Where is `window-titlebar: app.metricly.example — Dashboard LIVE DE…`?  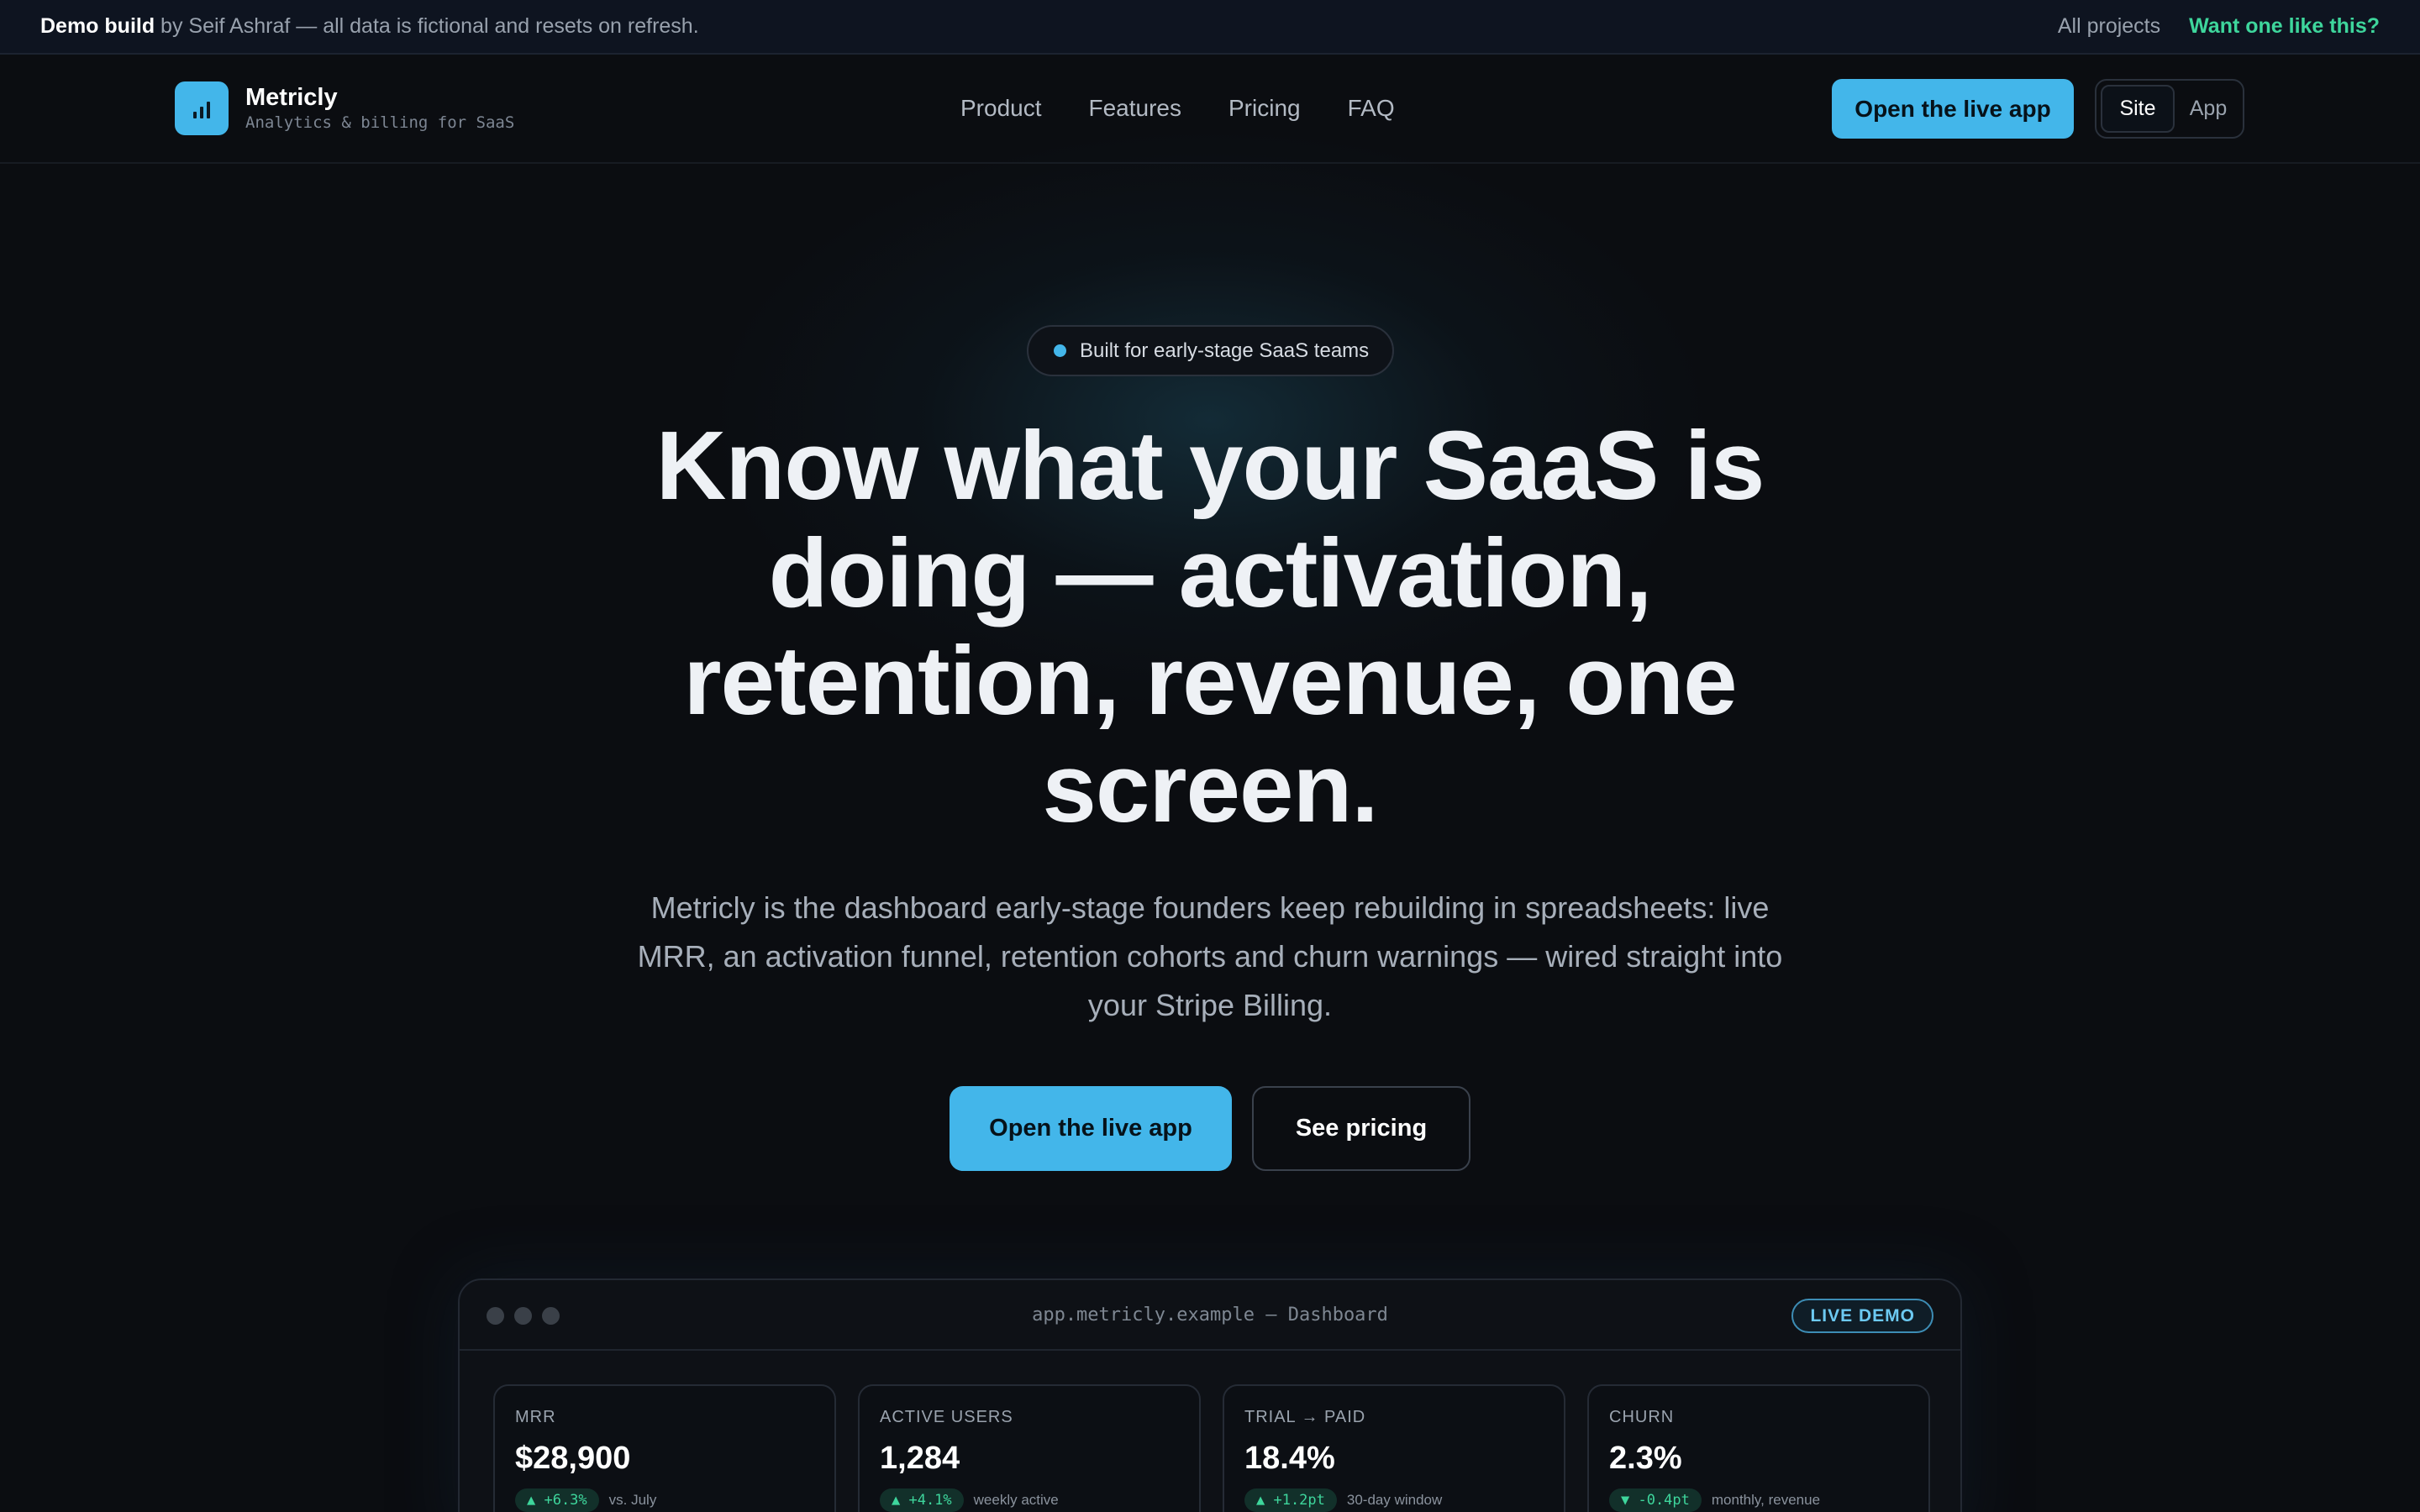
window-titlebar: app.metricly.example — Dashboard LIVE DE… is located at coordinates (1210, 1315).